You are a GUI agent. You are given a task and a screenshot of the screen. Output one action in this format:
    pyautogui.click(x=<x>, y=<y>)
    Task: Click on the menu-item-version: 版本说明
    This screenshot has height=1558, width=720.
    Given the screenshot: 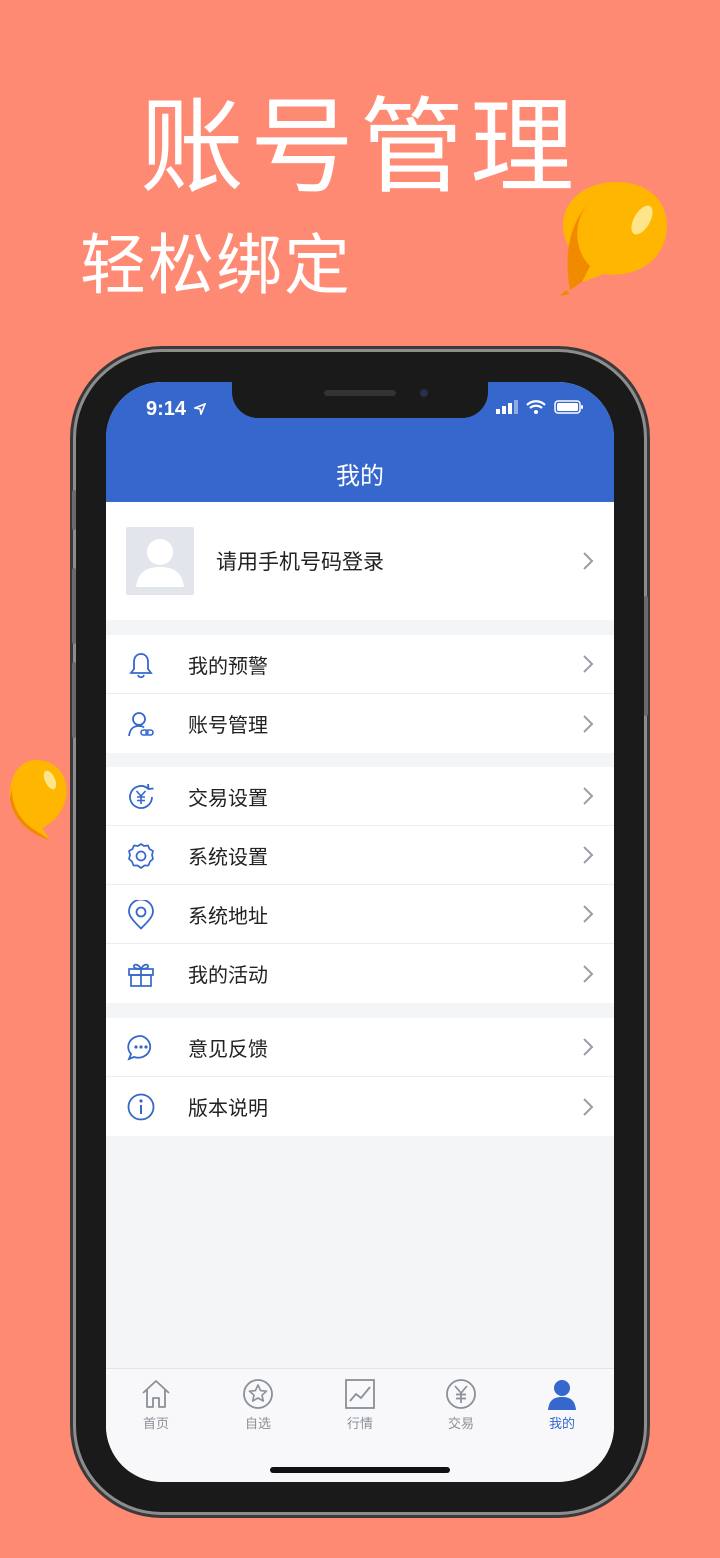 What is the action you would take?
    pyautogui.click(x=360, y=1106)
    